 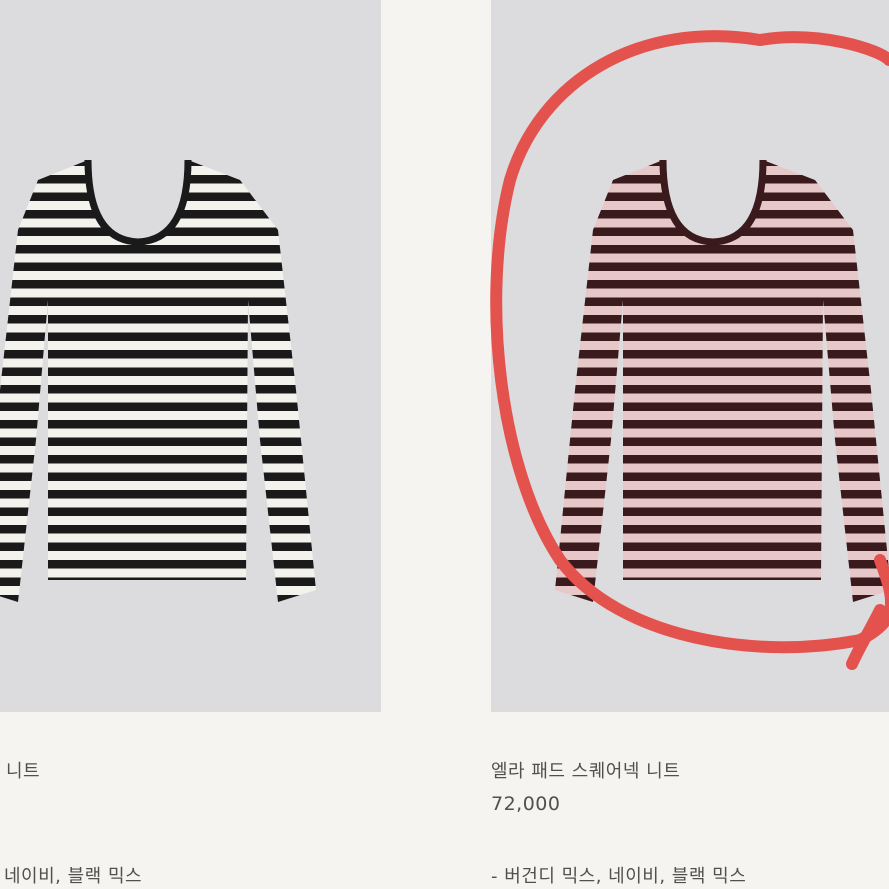 What do you see at coordinates (23, 770) in the screenshot?
I see `product-title-left: 니트` at bounding box center [23, 770].